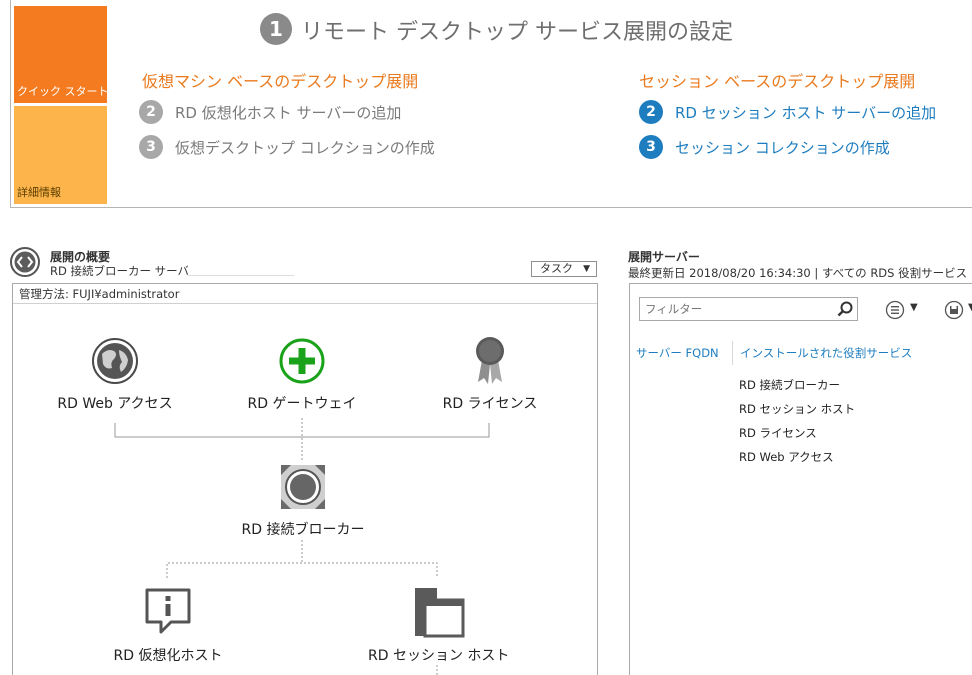 Image resolution: width=972 pixels, height=675 pixels. I want to click on column-header-installed-roles: インストールされた役割サービス, so click(826, 353).